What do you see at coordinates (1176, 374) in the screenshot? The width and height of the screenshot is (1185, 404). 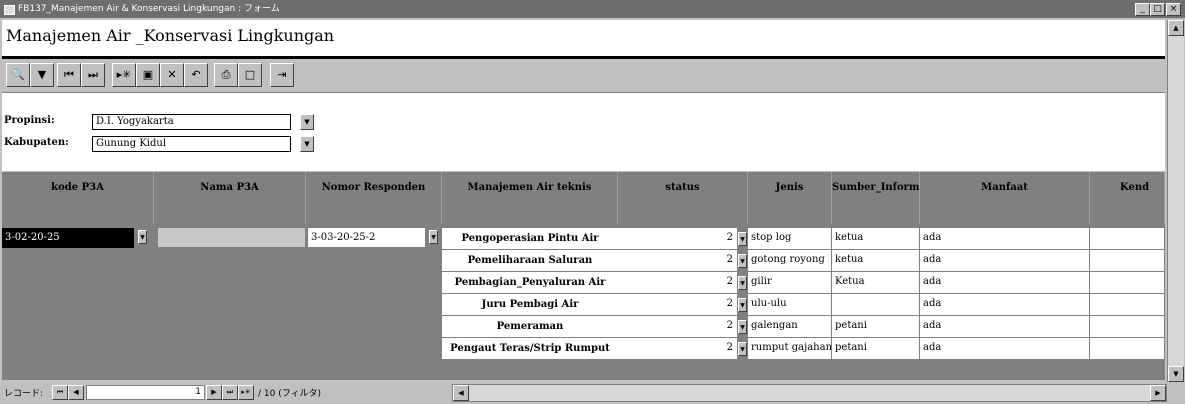 I see `scroll-down-icon: ▼` at bounding box center [1176, 374].